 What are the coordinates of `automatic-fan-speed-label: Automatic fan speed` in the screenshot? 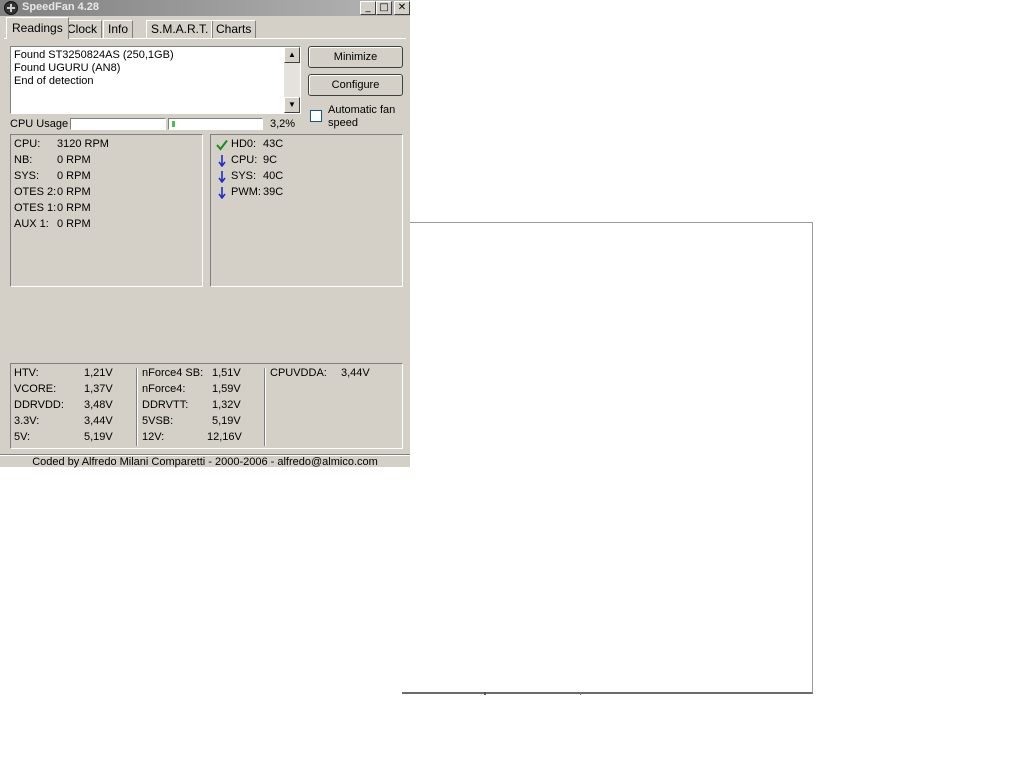 It's located at (368, 117).